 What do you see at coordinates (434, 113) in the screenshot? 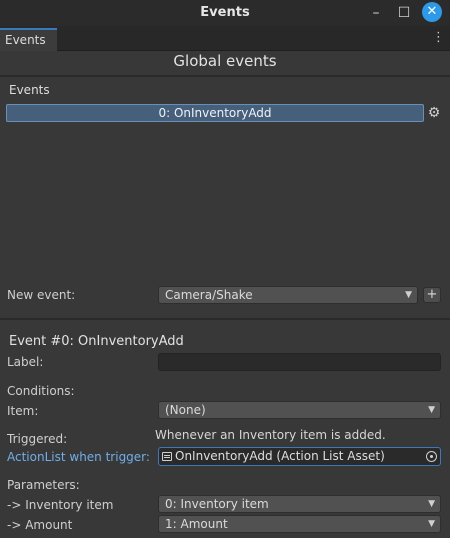
I see `gear-icon: ⚙` at bounding box center [434, 113].